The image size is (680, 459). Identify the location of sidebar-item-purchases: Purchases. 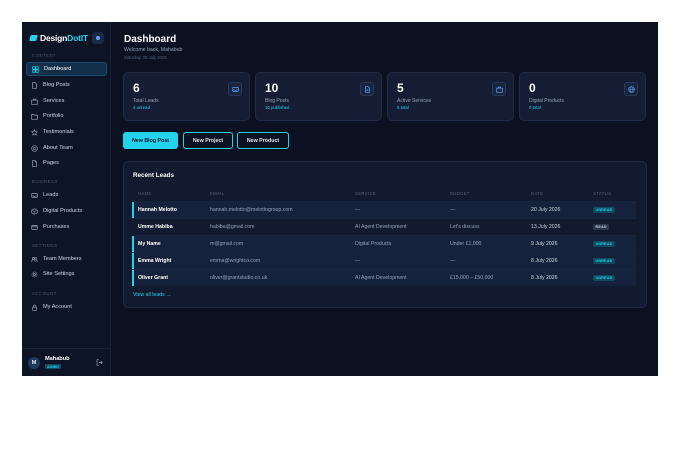
(66, 227).